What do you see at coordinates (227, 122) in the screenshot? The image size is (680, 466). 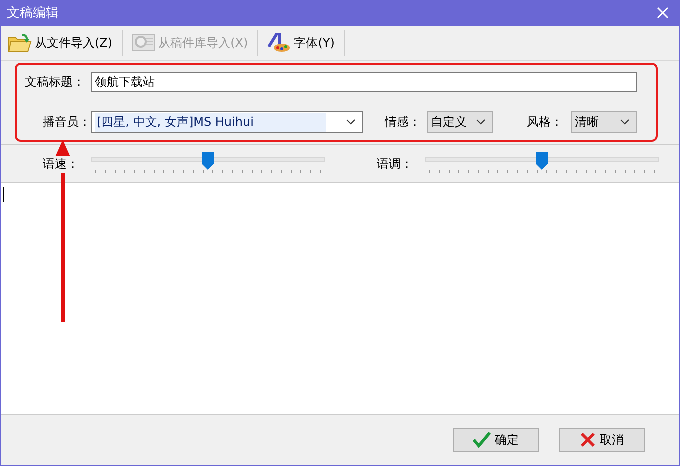 I see `speaker-dropdown: [四星, 中文, 女声]MS Huihui` at bounding box center [227, 122].